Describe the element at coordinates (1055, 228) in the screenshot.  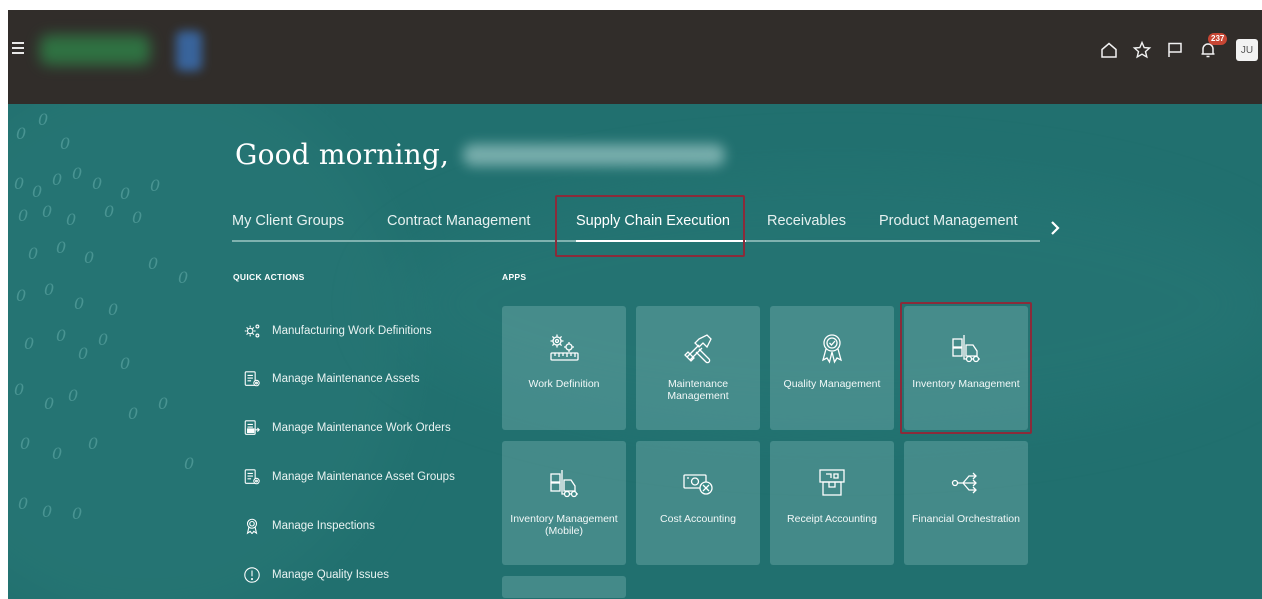
I see `tabs-next-chevron-icon` at that location.